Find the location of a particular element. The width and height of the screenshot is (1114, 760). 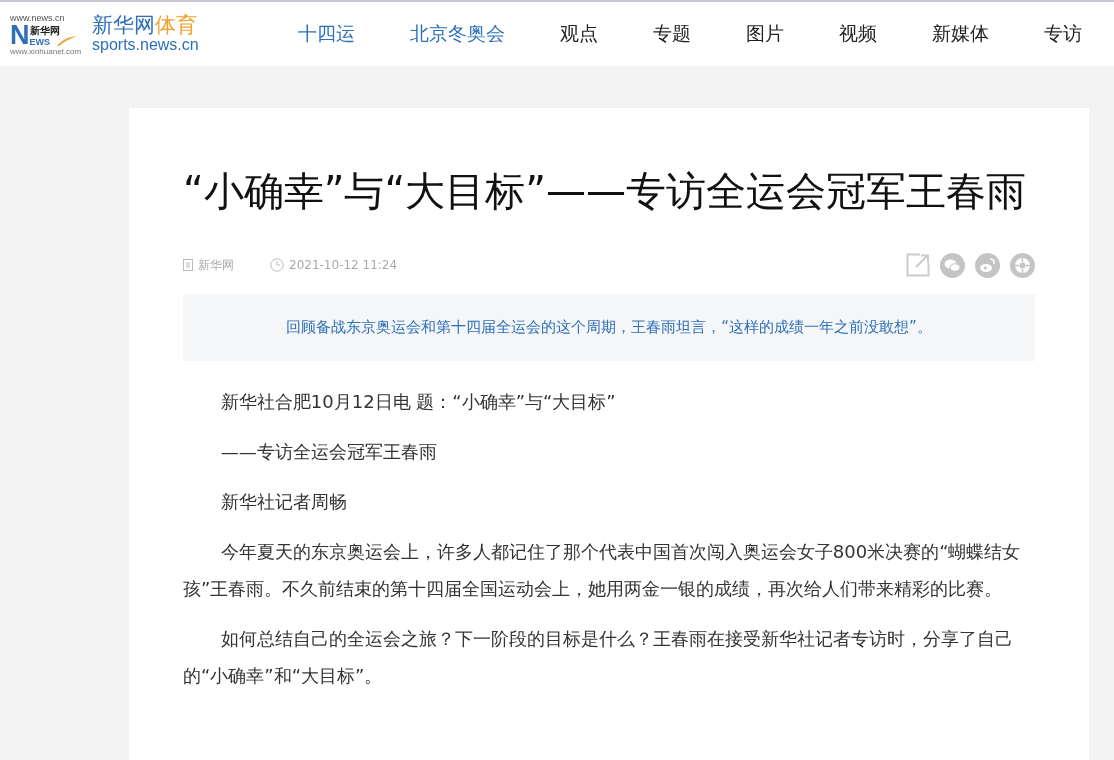

article-paragraph: 新华社合肥10月12日电 题：“小确幸”与“大目标” is located at coordinates (418, 402).